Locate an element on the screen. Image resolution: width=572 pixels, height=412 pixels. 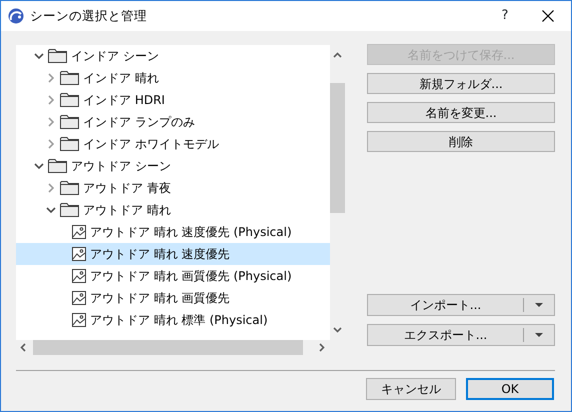
window-title: シーンの選択と管理 is located at coordinates (89, 15).